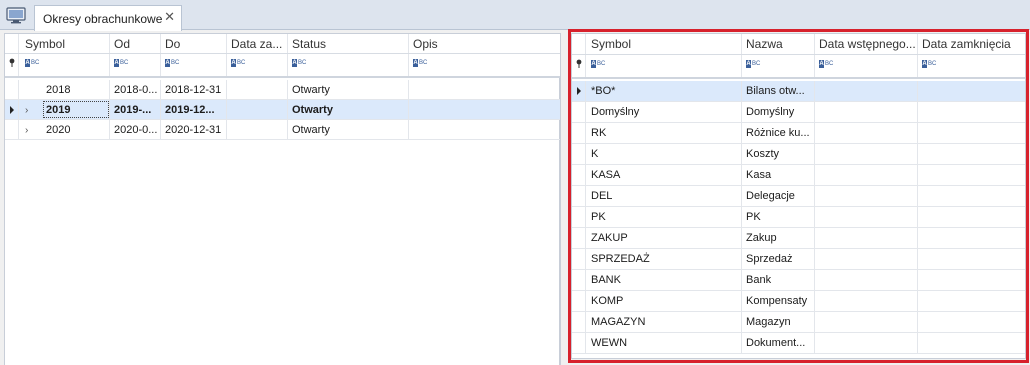 Image resolution: width=1030 pixels, height=365 pixels. I want to click on table-row: KASA Kasa, so click(798, 175).